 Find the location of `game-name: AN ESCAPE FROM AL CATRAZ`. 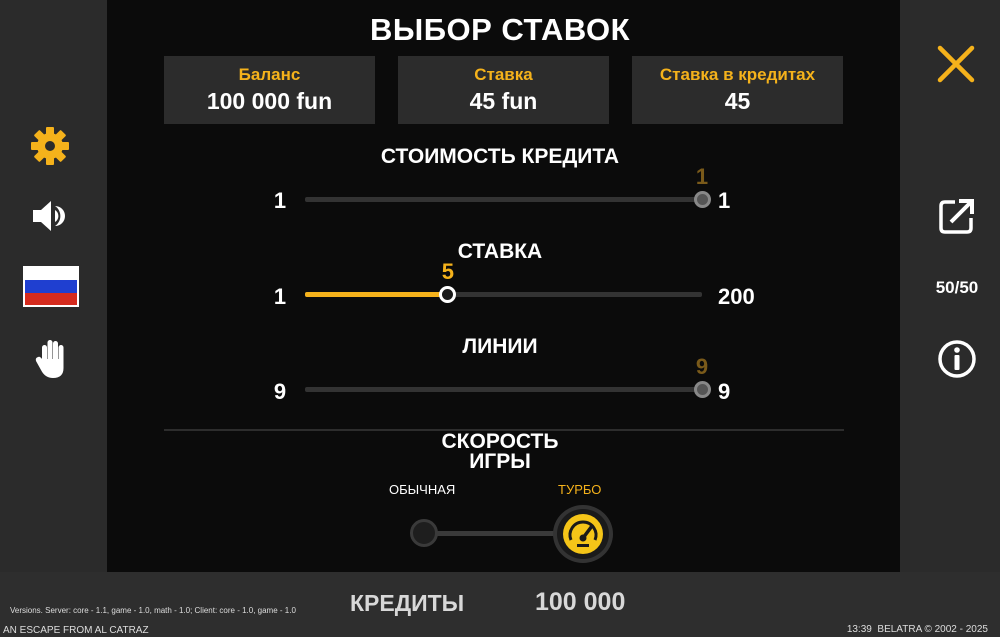

game-name: AN ESCAPE FROM AL CATRAZ is located at coordinates (76, 630).